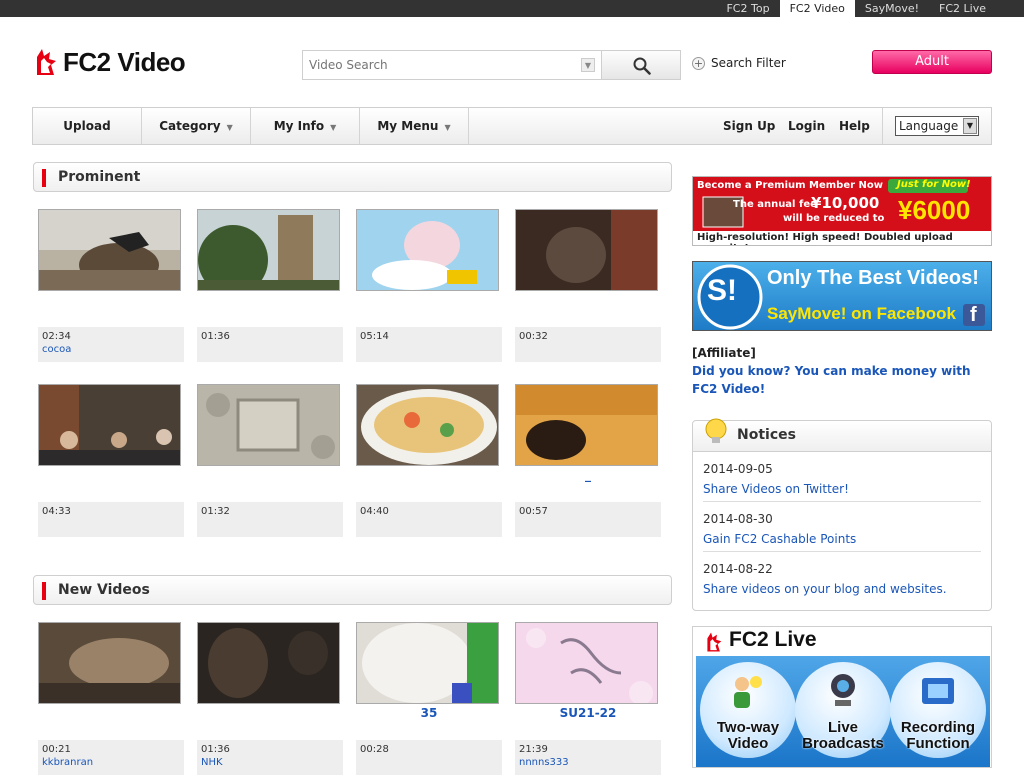 The image size is (1024, 775). Describe the element at coordinates (270, 762) in the screenshot. I see `video-uploader: NHK` at that location.